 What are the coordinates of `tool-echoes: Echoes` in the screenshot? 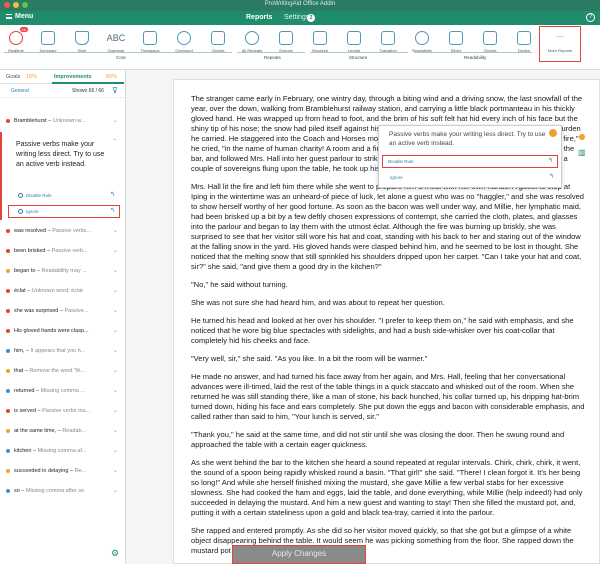 It's located at (286, 43).